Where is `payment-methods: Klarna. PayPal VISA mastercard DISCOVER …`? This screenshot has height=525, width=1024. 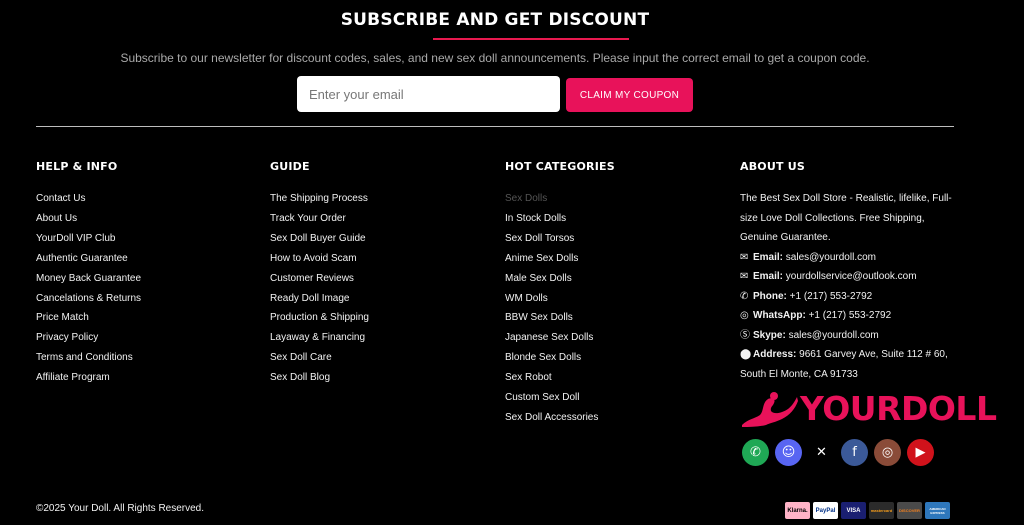 payment-methods: Klarna. PayPal VISA mastercard DISCOVER … is located at coordinates (867, 510).